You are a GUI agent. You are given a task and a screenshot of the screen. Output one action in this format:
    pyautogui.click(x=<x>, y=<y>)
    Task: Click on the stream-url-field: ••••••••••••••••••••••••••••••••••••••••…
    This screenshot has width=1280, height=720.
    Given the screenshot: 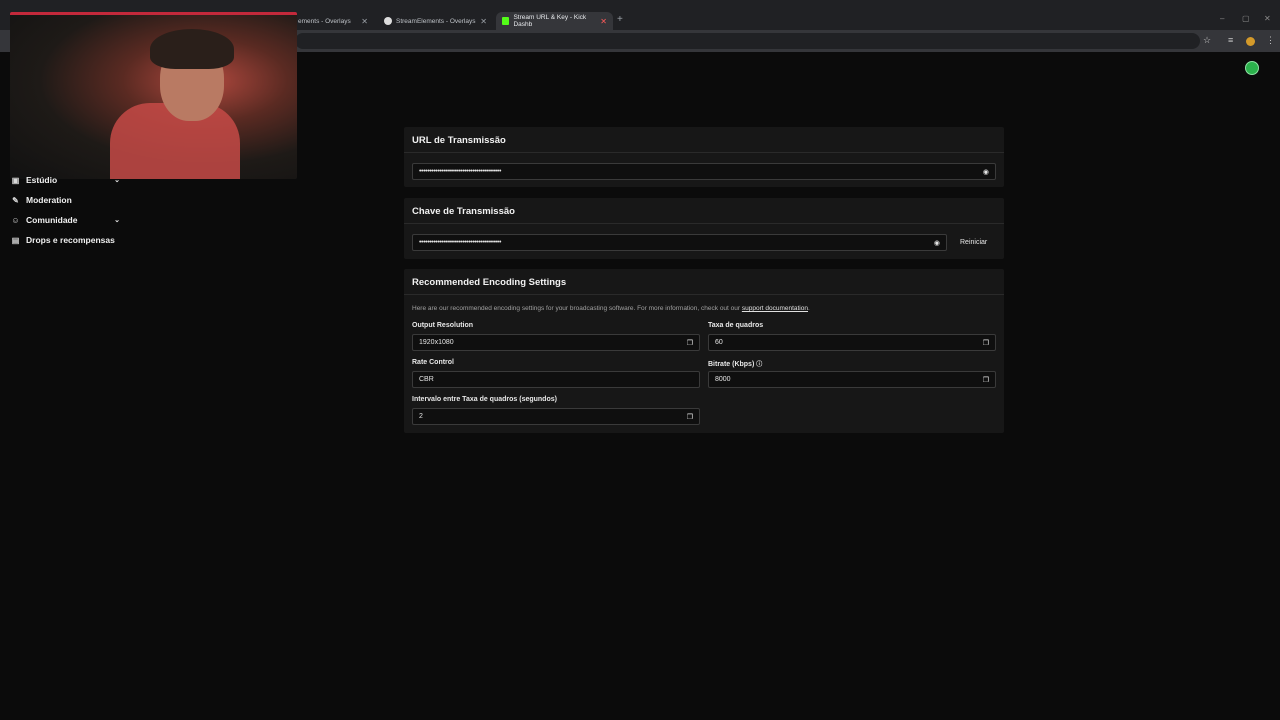 What is the action you would take?
    pyautogui.click(x=704, y=171)
    